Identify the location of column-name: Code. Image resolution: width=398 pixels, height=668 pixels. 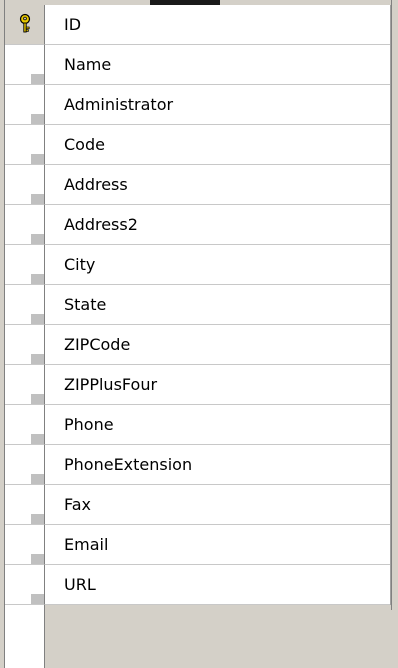
(84, 144).